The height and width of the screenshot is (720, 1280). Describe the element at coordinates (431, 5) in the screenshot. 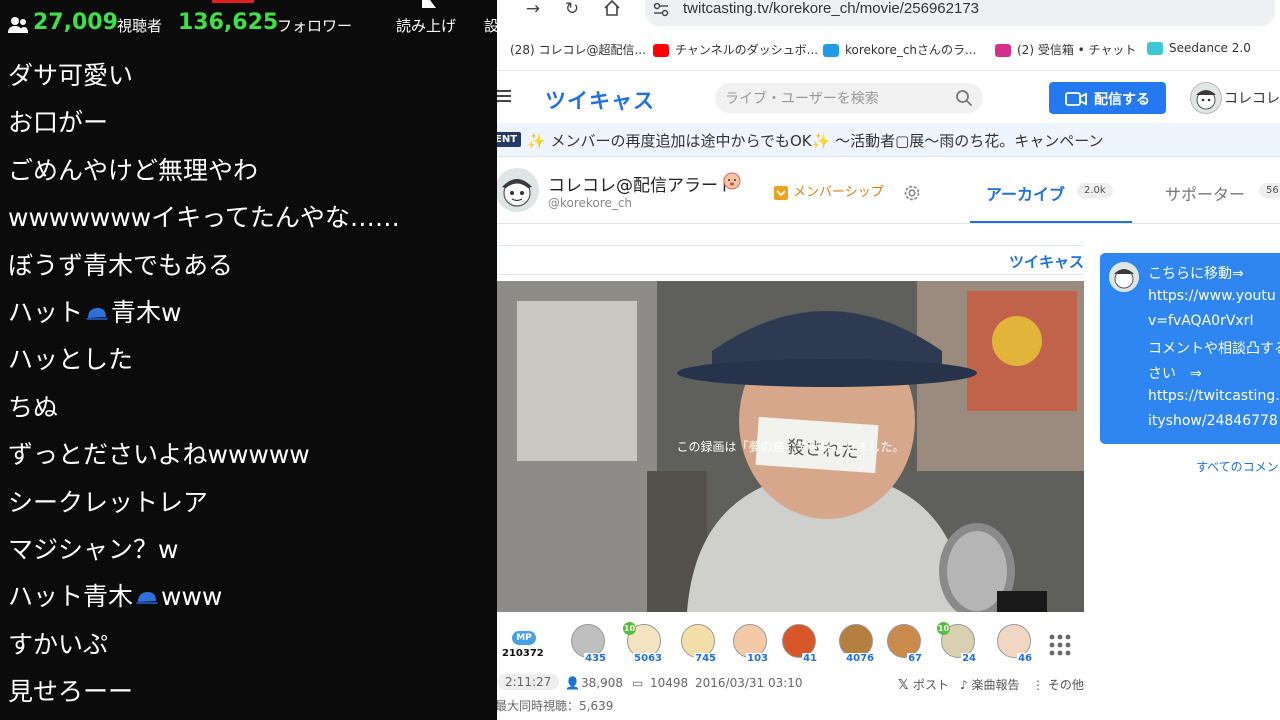

I see `speaker-icon` at that location.